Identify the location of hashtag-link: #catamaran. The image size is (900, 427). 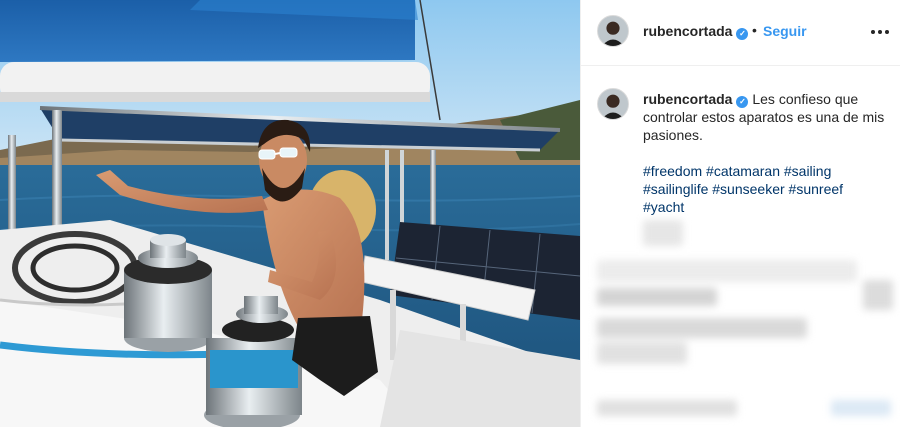
(743, 171).